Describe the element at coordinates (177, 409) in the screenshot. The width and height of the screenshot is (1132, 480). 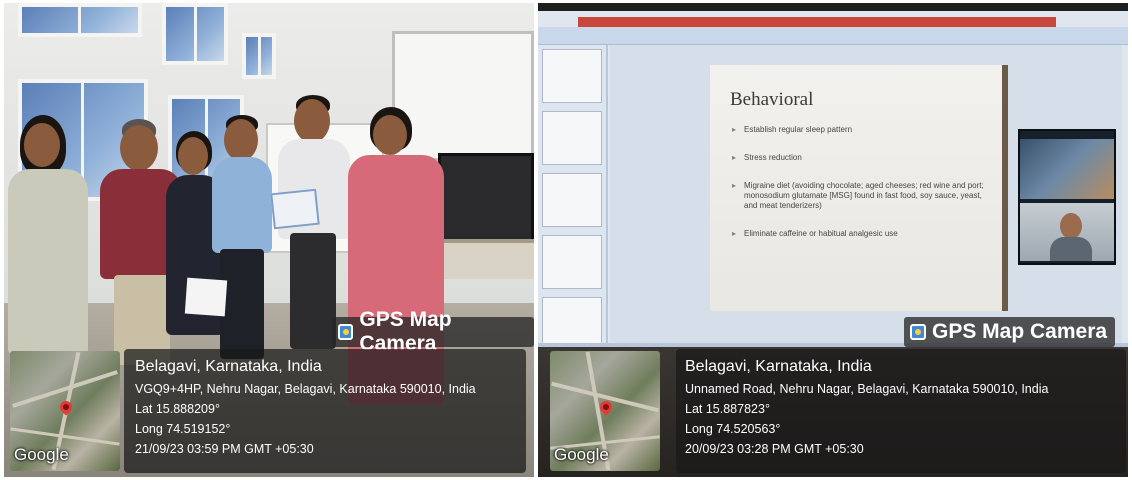
I see `latitude: Lat 15.888209°` at that location.